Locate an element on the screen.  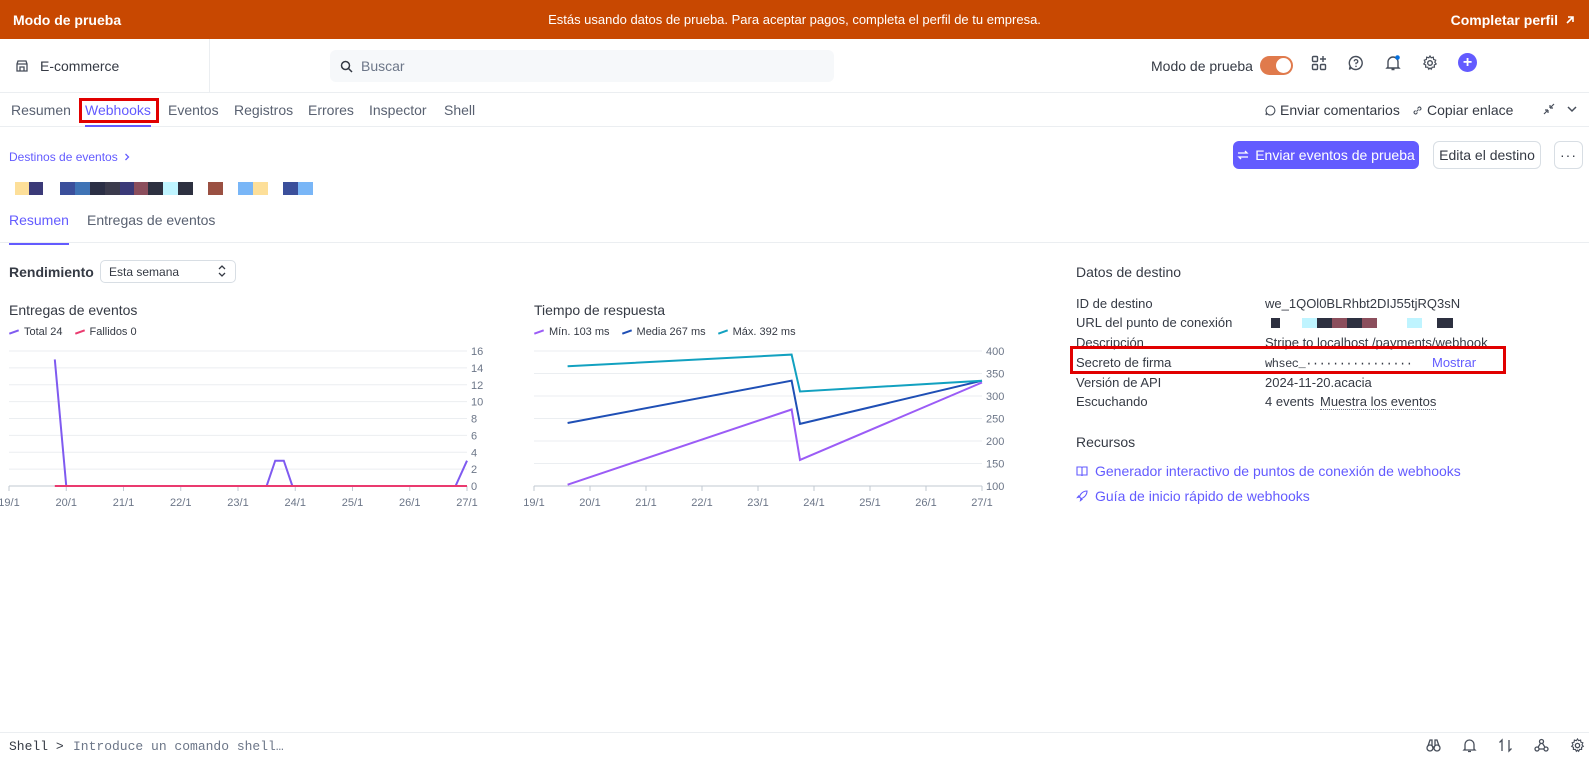
legend-label-avg: Media 267 ms is located at coordinates (671, 332).